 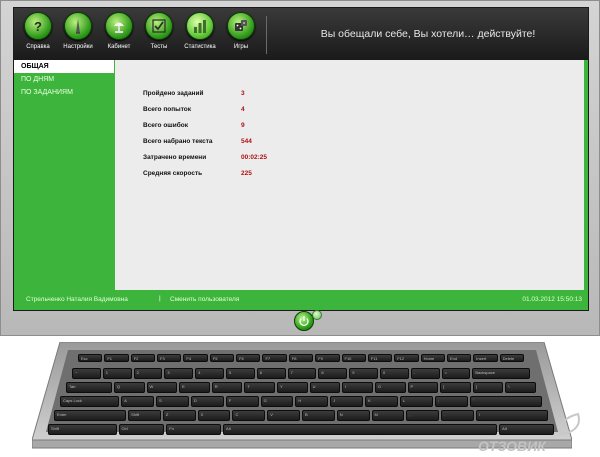 I want to click on keyboard-key: I, so click(x=357, y=387).